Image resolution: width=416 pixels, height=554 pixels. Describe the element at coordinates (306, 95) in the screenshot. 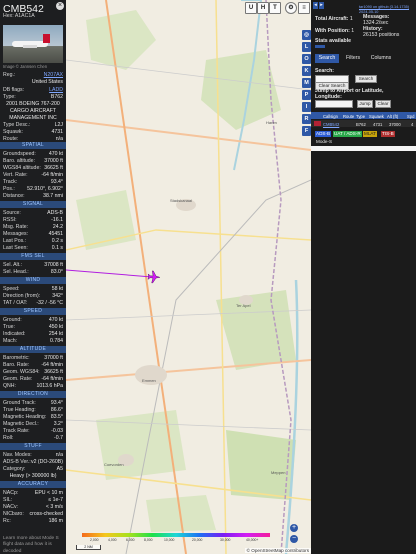

I see `map-side-button-p: P` at that location.